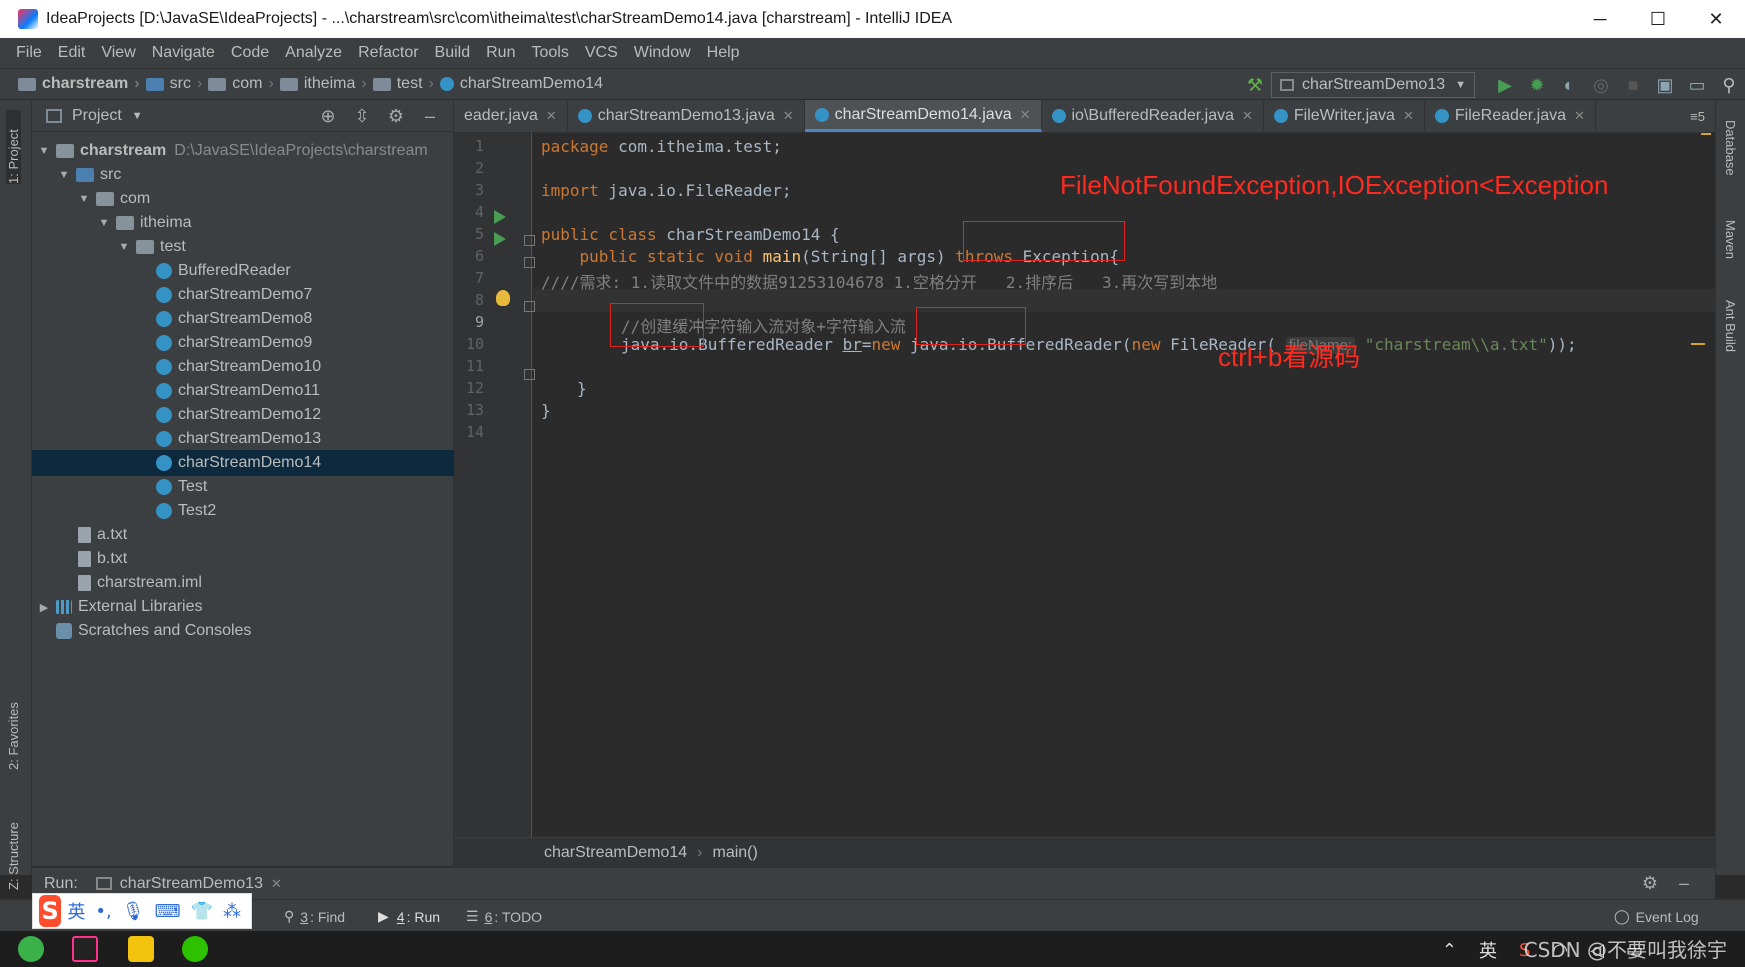 This screenshot has width=1745, height=967. Describe the element at coordinates (243, 559) in the screenshot. I see `tree-node-file: b.txt` at that location.